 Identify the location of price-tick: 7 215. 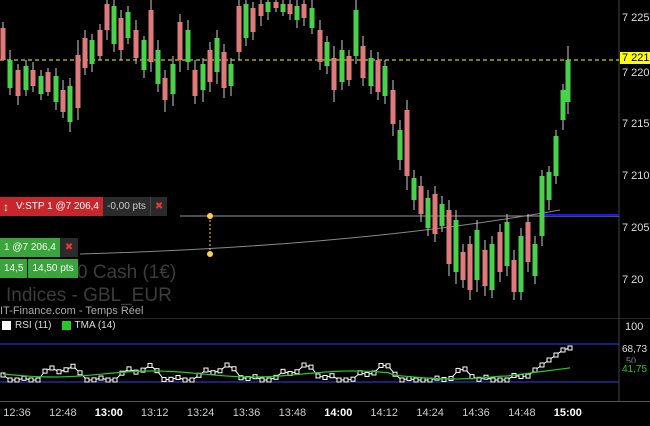
(636, 124).